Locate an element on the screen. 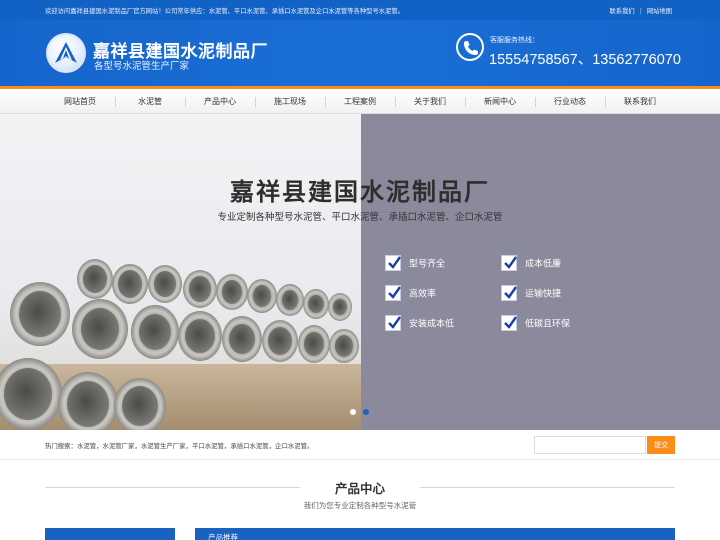 The image size is (720, 540). phone-icon is located at coordinates (470, 47).